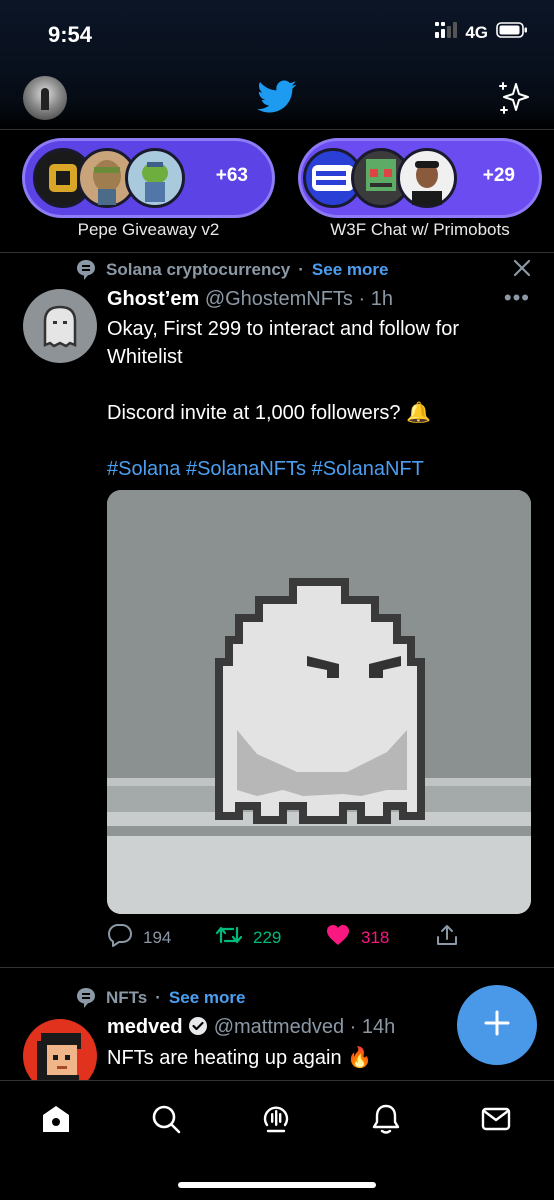 The height and width of the screenshot is (1200, 554). I want to click on retweet-icon, so click(229, 937).